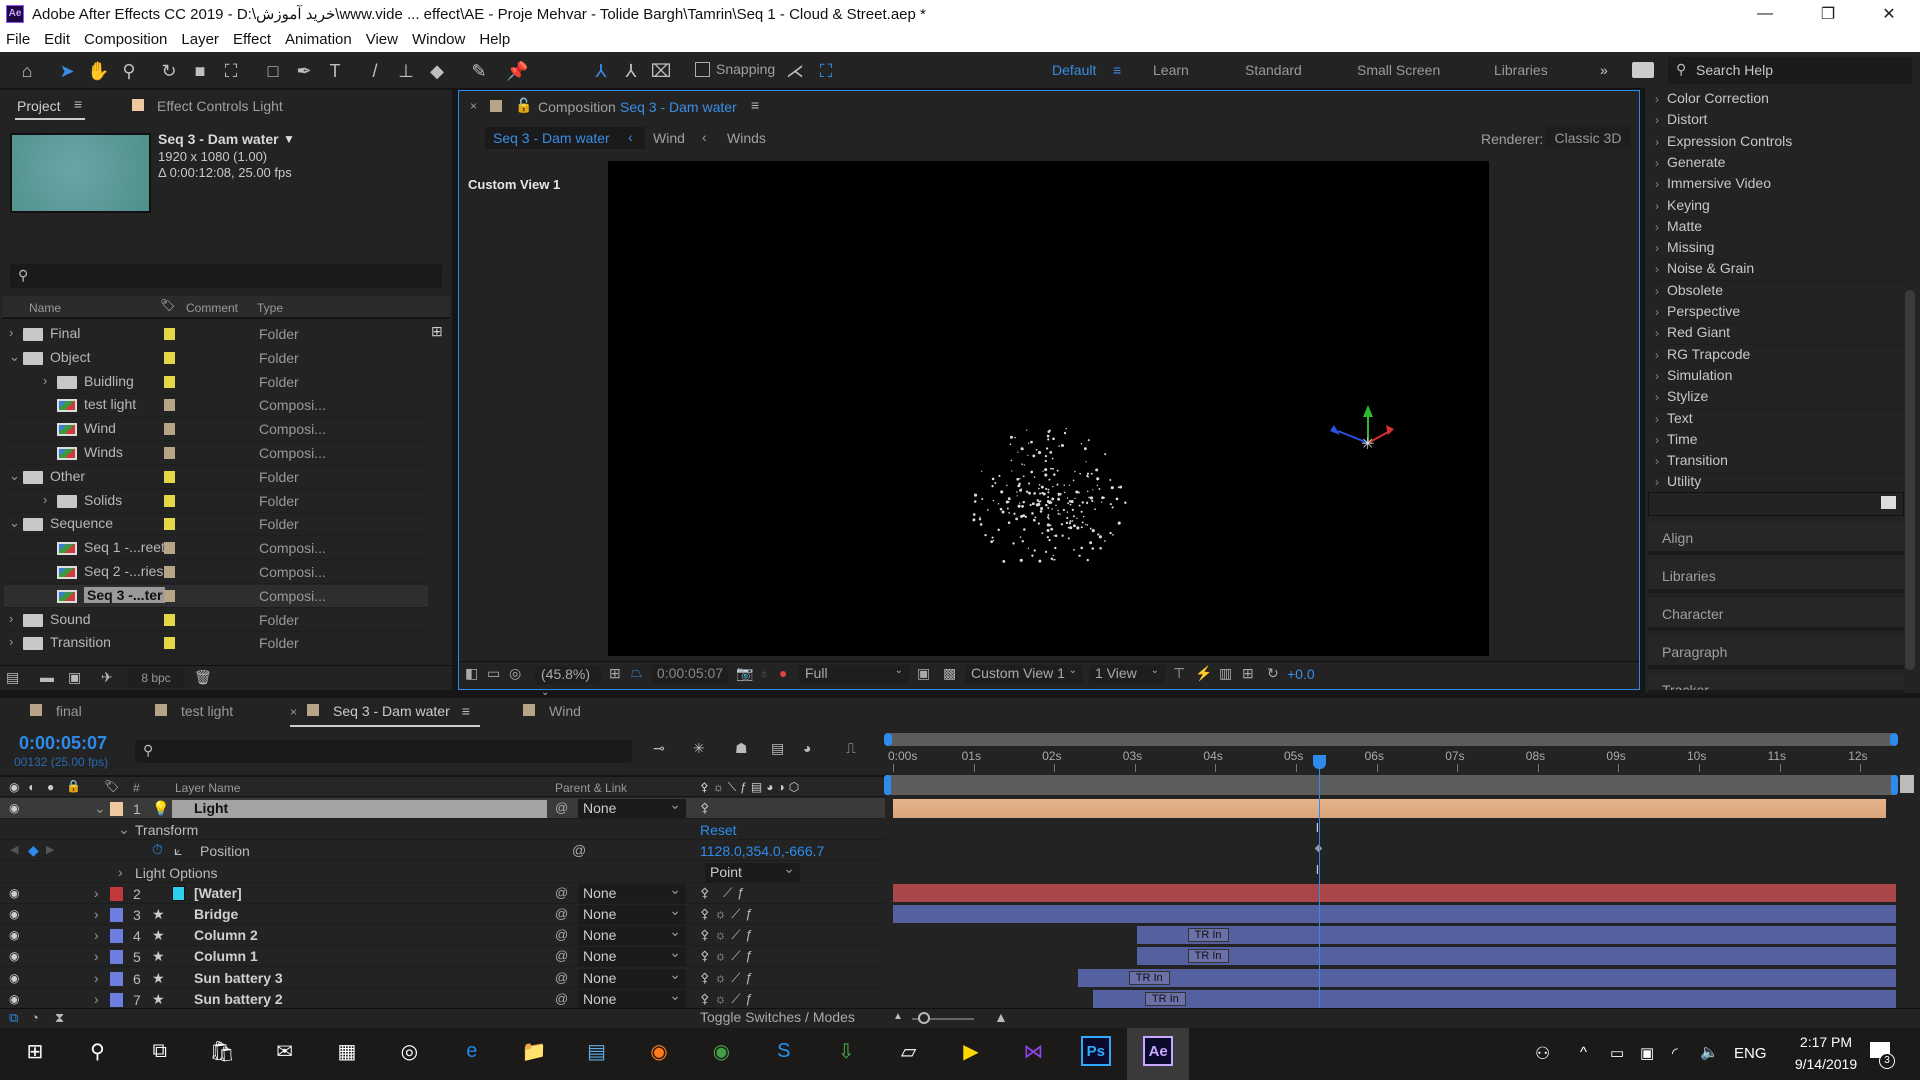 The image size is (1920, 1080). What do you see at coordinates (898, 1016) in the screenshot?
I see `zoom-out-icon: ▲` at bounding box center [898, 1016].